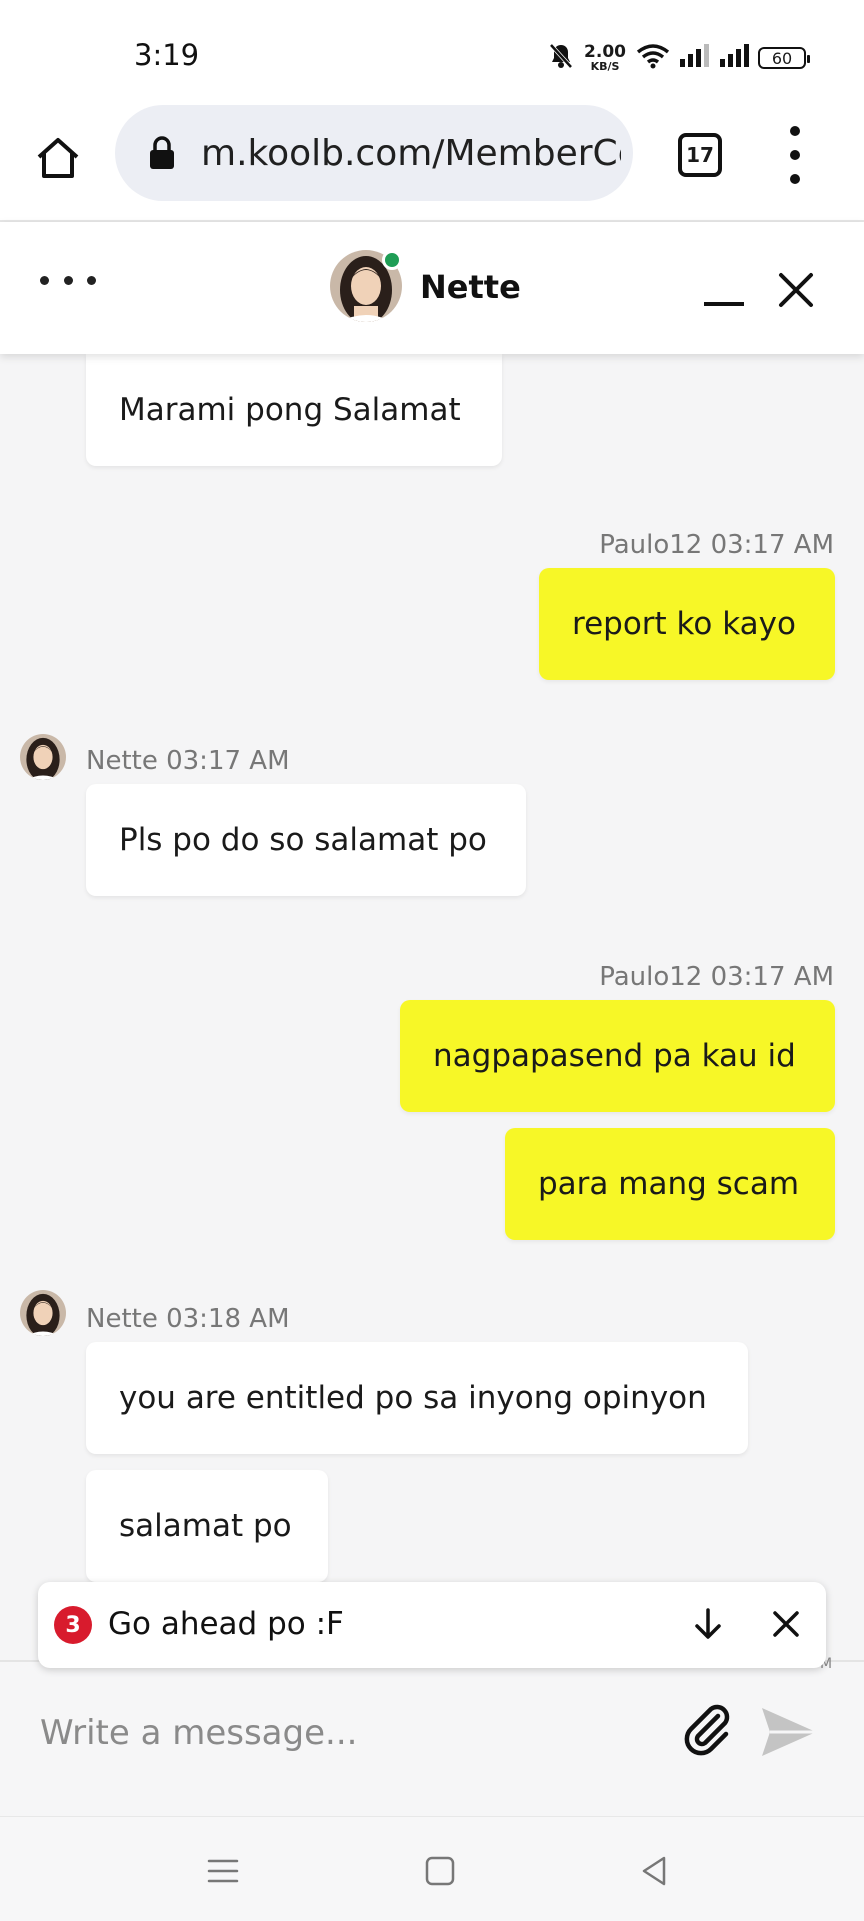 This screenshot has width=864, height=1921. Describe the element at coordinates (724, 304) in the screenshot. I see `minimize-icon` at that location.